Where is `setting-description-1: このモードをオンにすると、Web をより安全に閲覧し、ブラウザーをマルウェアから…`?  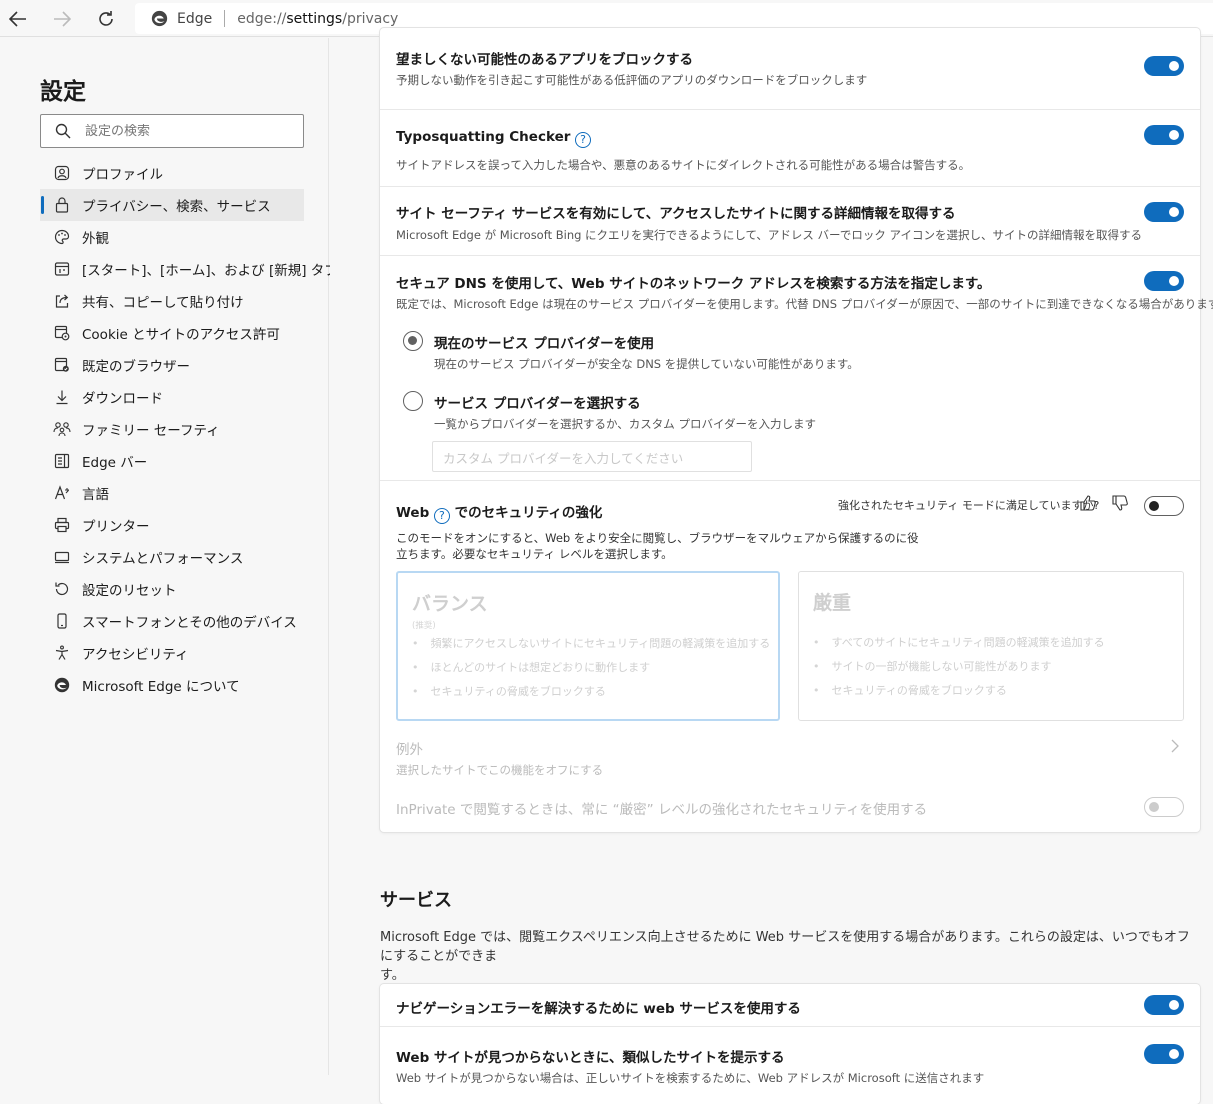
setting-description-1: このモードをオンにすると、Web をより安全に閲覧し、ブラウザーをマルウェアから… is located at coordinates (657, 538).